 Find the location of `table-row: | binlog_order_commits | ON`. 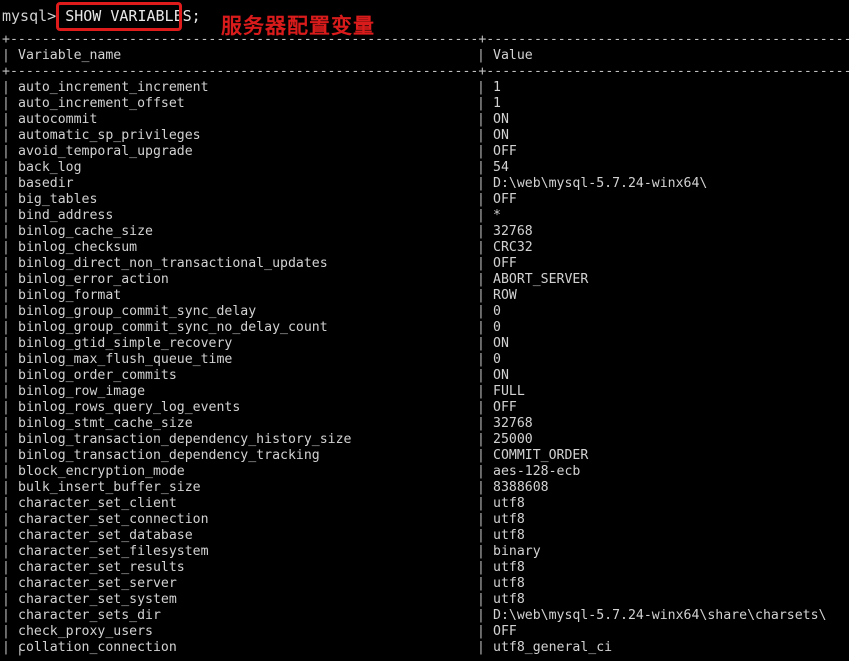

table-row: | binlog_order_commits | ON is located at coordinates (424, 376).